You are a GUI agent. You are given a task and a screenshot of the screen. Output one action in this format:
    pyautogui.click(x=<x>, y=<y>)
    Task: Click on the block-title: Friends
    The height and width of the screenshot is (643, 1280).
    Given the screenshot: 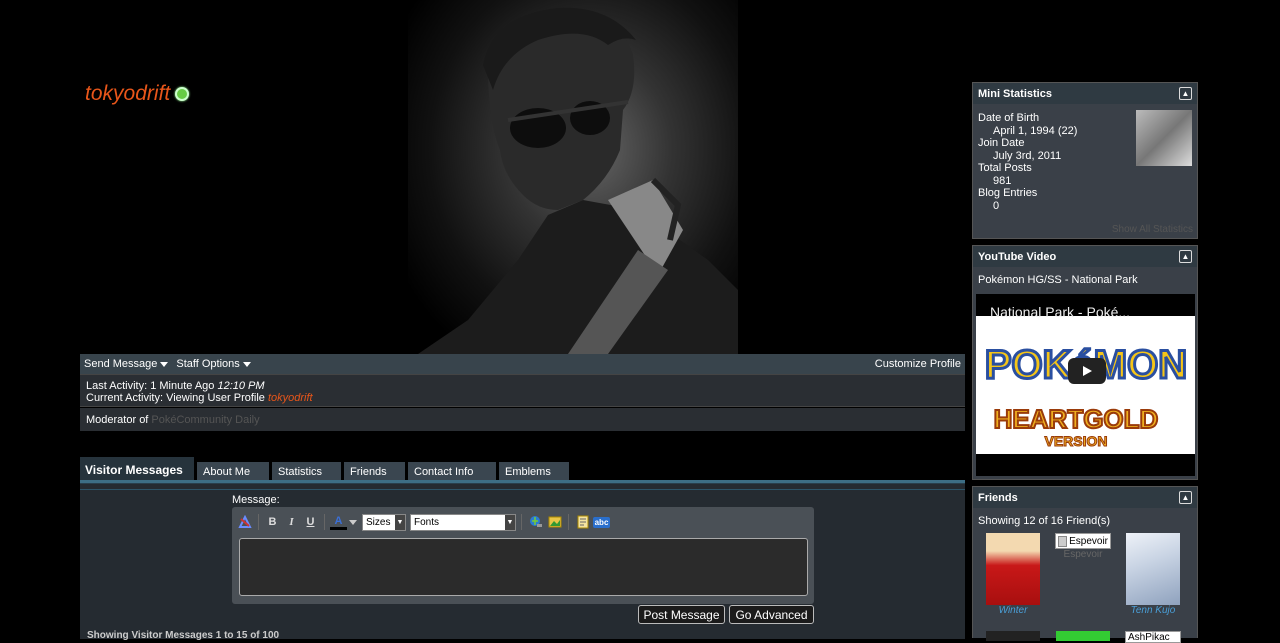 What is the action you would take?
    pyautogui.click(x=998, y=497)
    